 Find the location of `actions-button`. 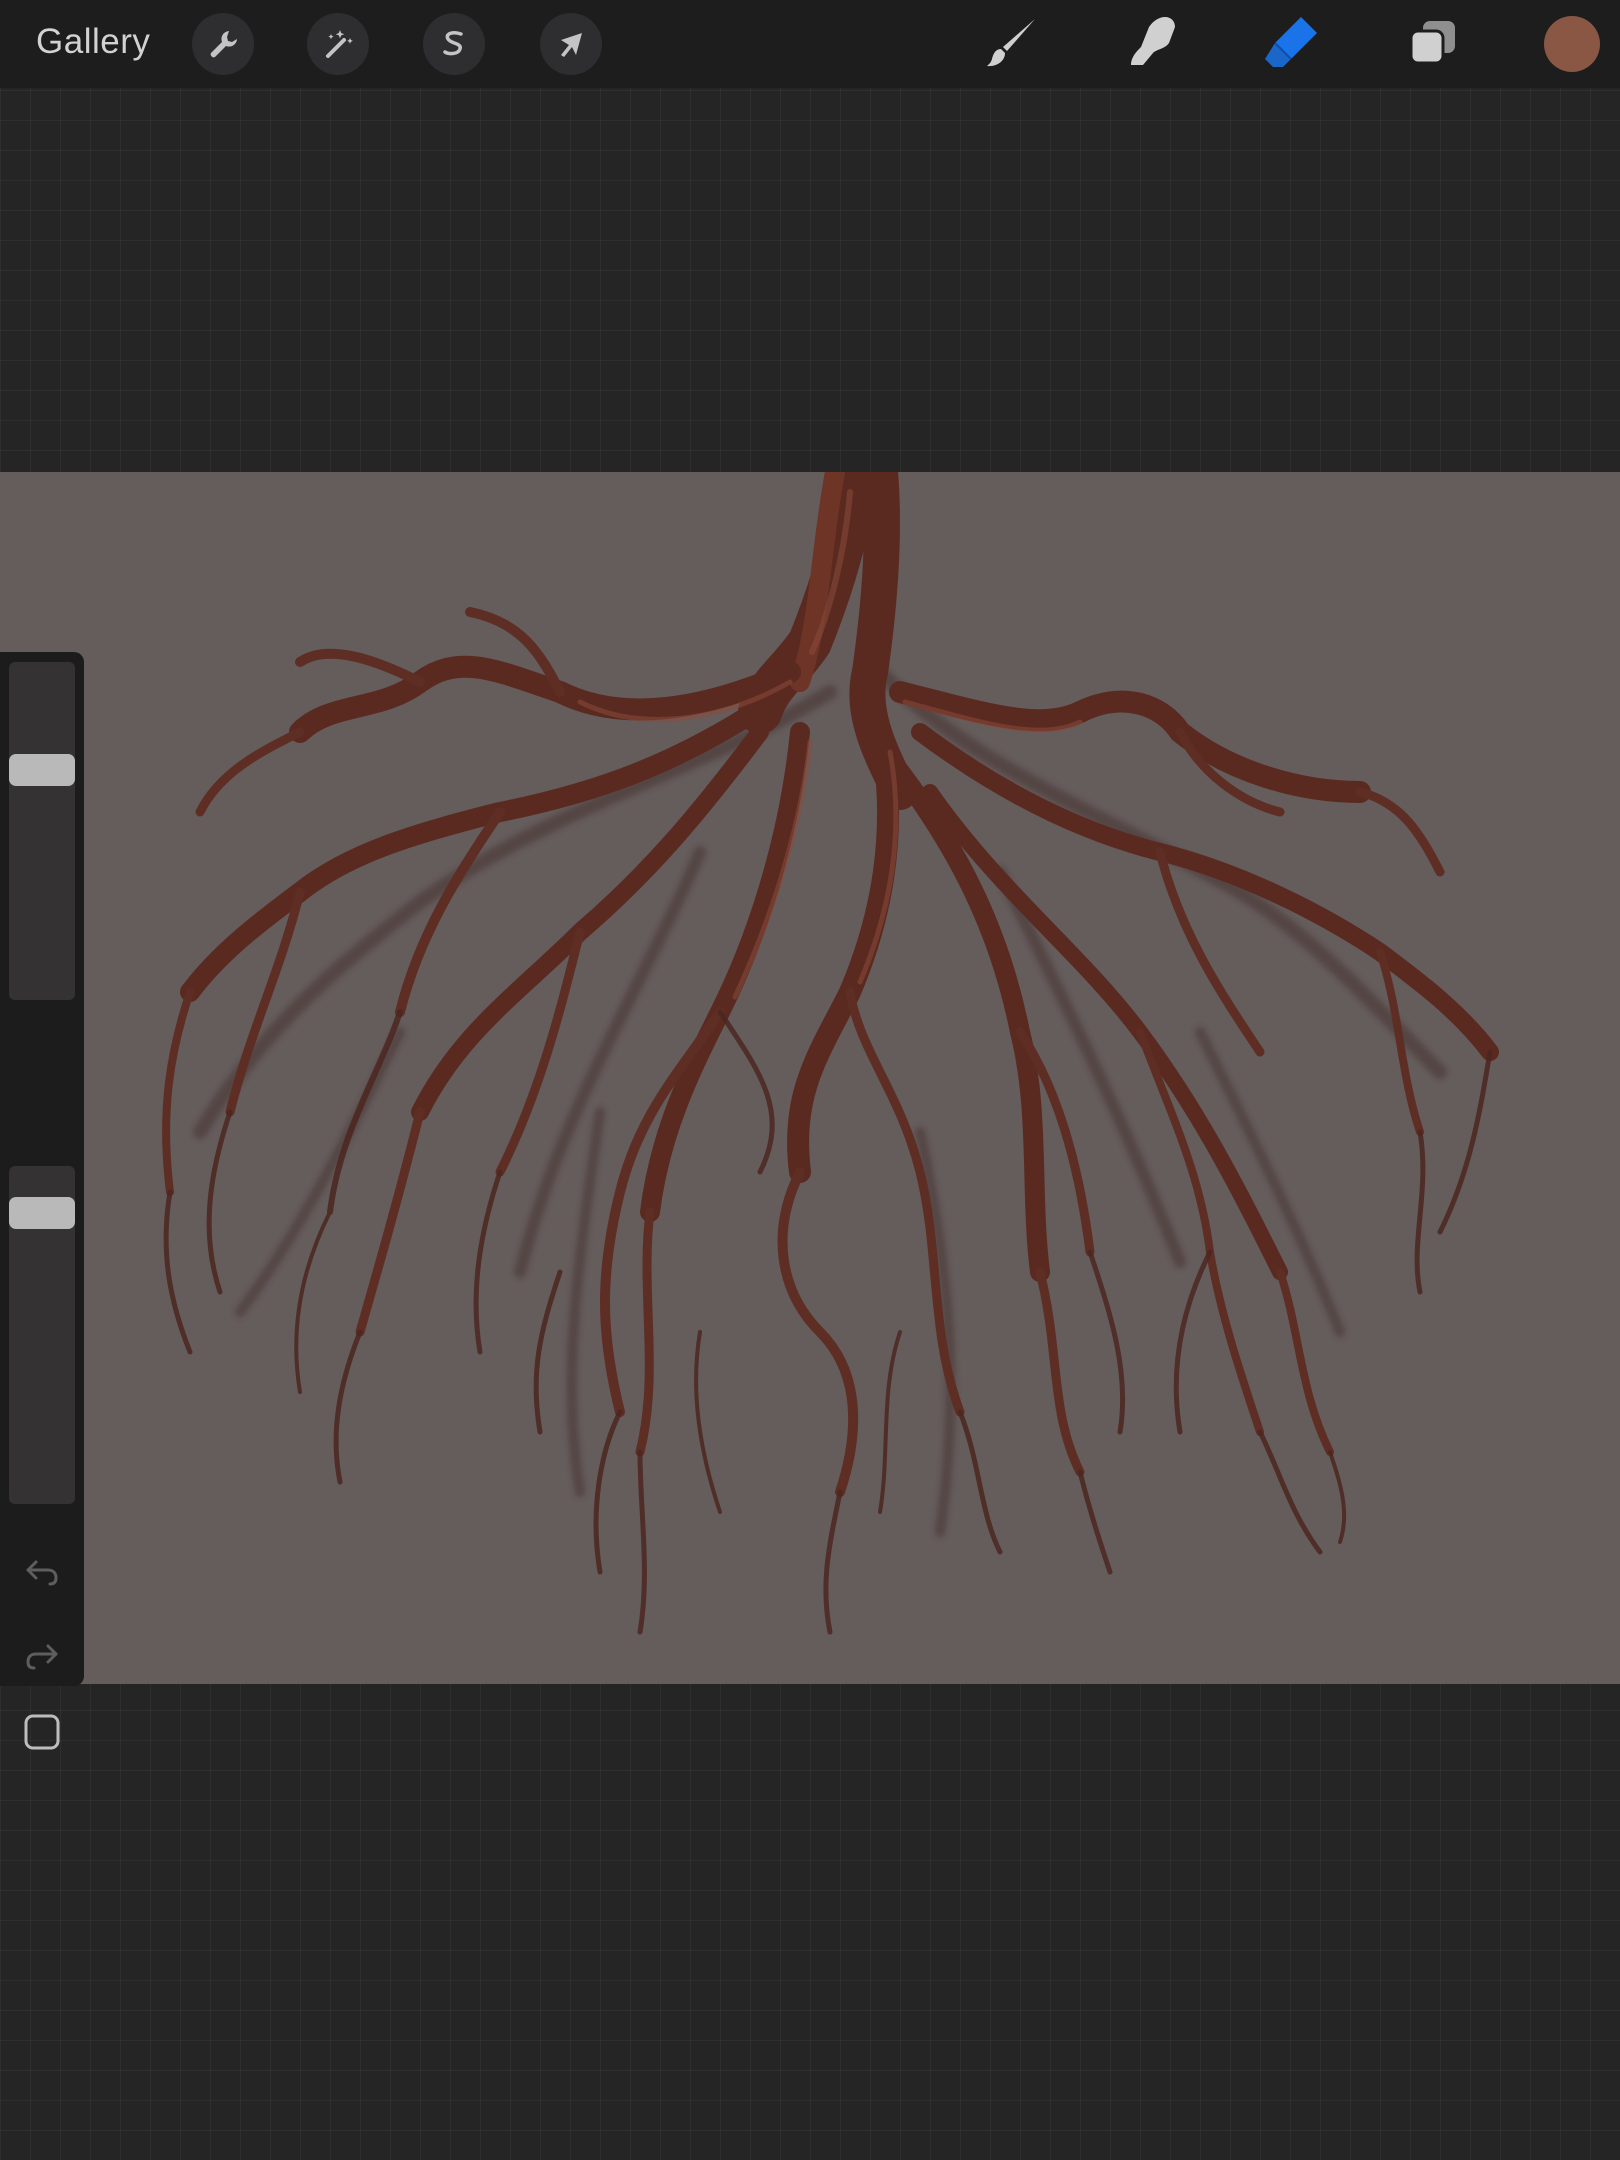

actions-button is located at coordinates (223, 44).